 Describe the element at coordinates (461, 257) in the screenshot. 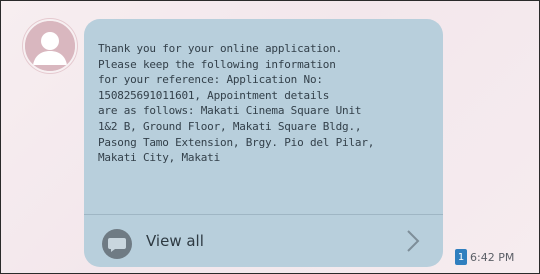

I see `sim-card-icon: 1` at that location.